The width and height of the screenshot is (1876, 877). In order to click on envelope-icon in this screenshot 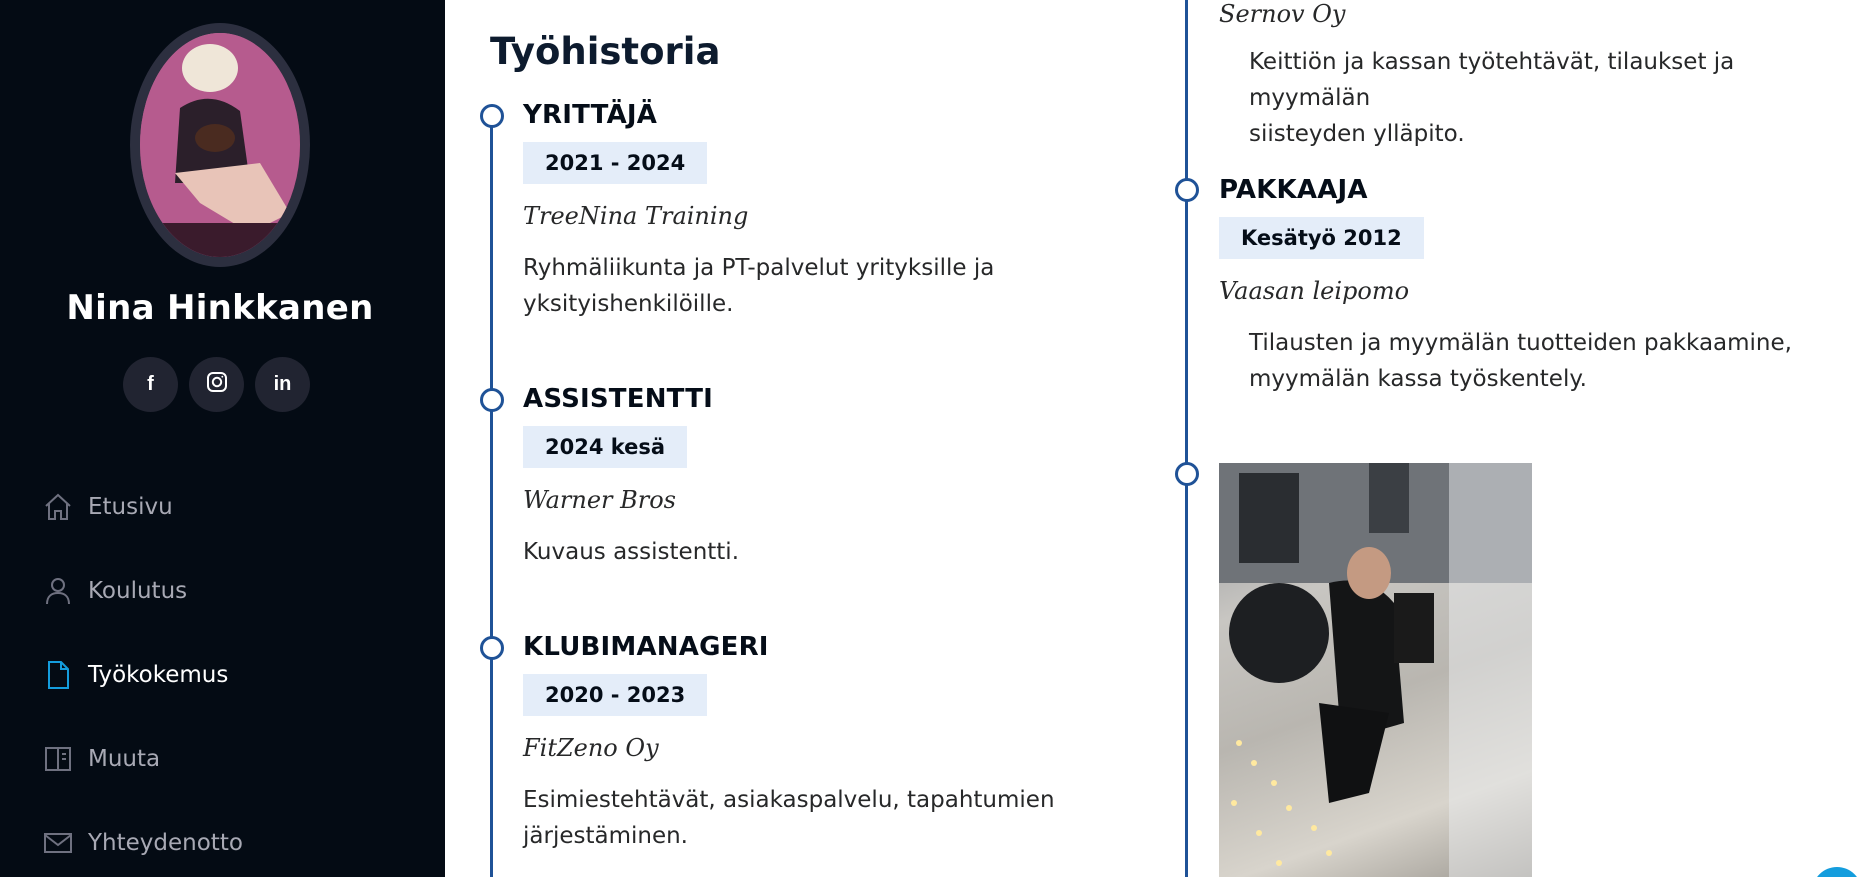, I will do `click(58, 843)`.